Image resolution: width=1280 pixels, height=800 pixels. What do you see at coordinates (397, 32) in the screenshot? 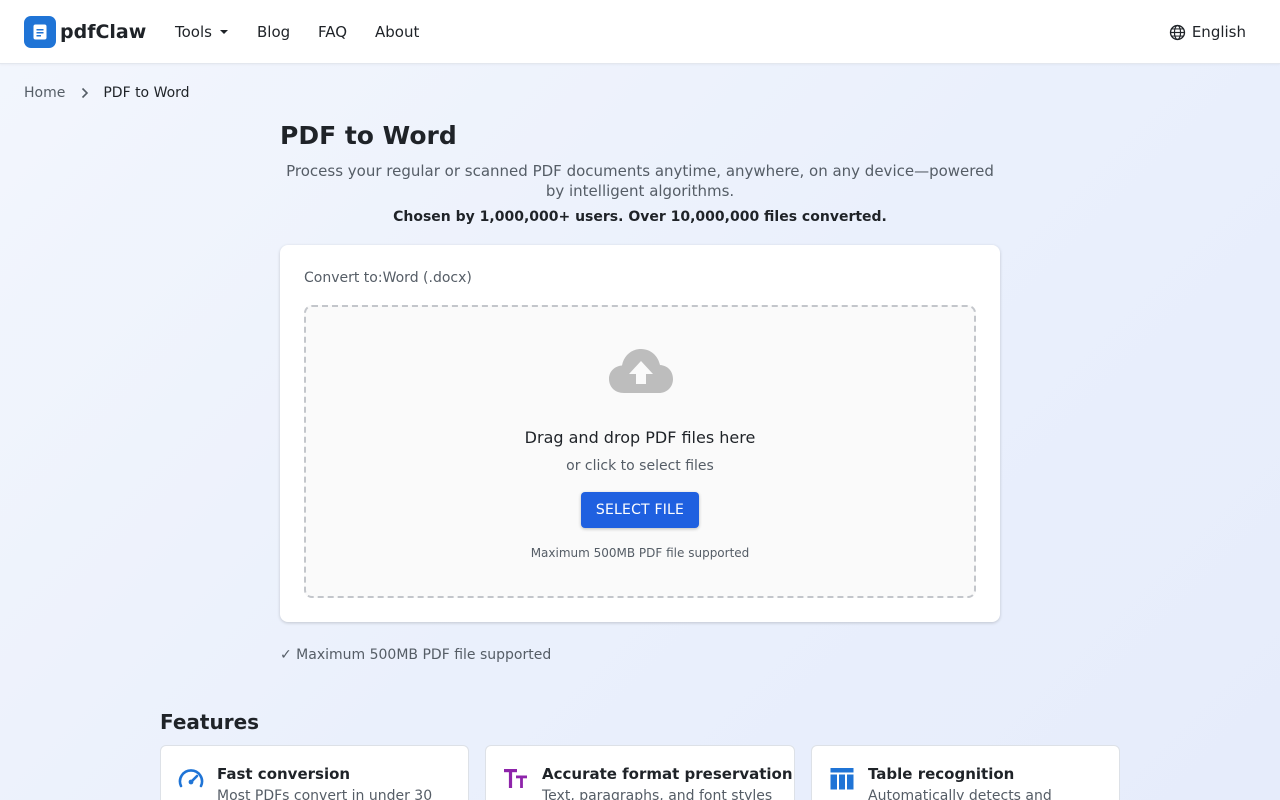
I see `nav-about-link: About` at bounding box center [397, 32].